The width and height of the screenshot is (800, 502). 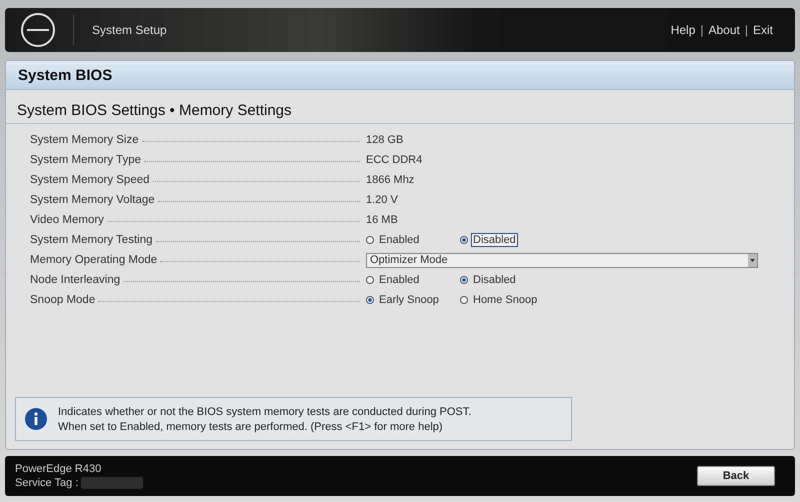 I want to click on service-tag-label: Service Tag :, so click(x=46, y=483).